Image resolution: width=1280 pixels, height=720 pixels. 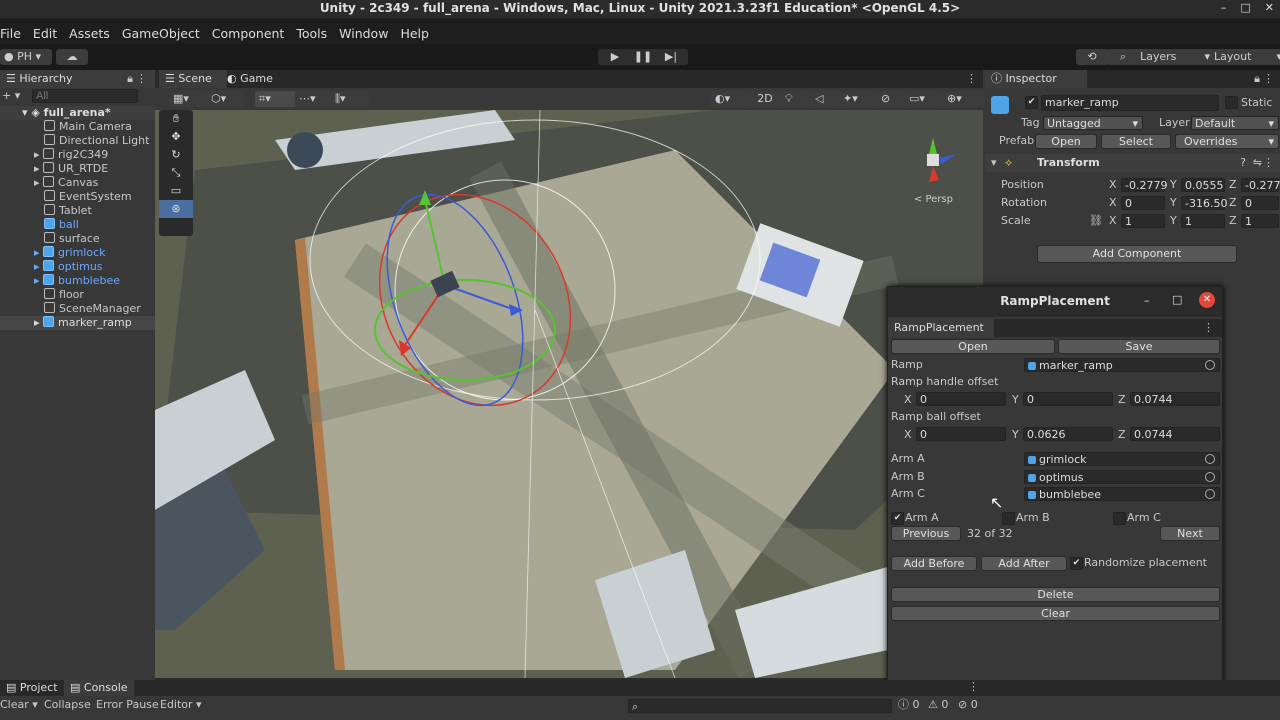 I want to click on ramp-save-button: Save, so click(x=1139, y=346).